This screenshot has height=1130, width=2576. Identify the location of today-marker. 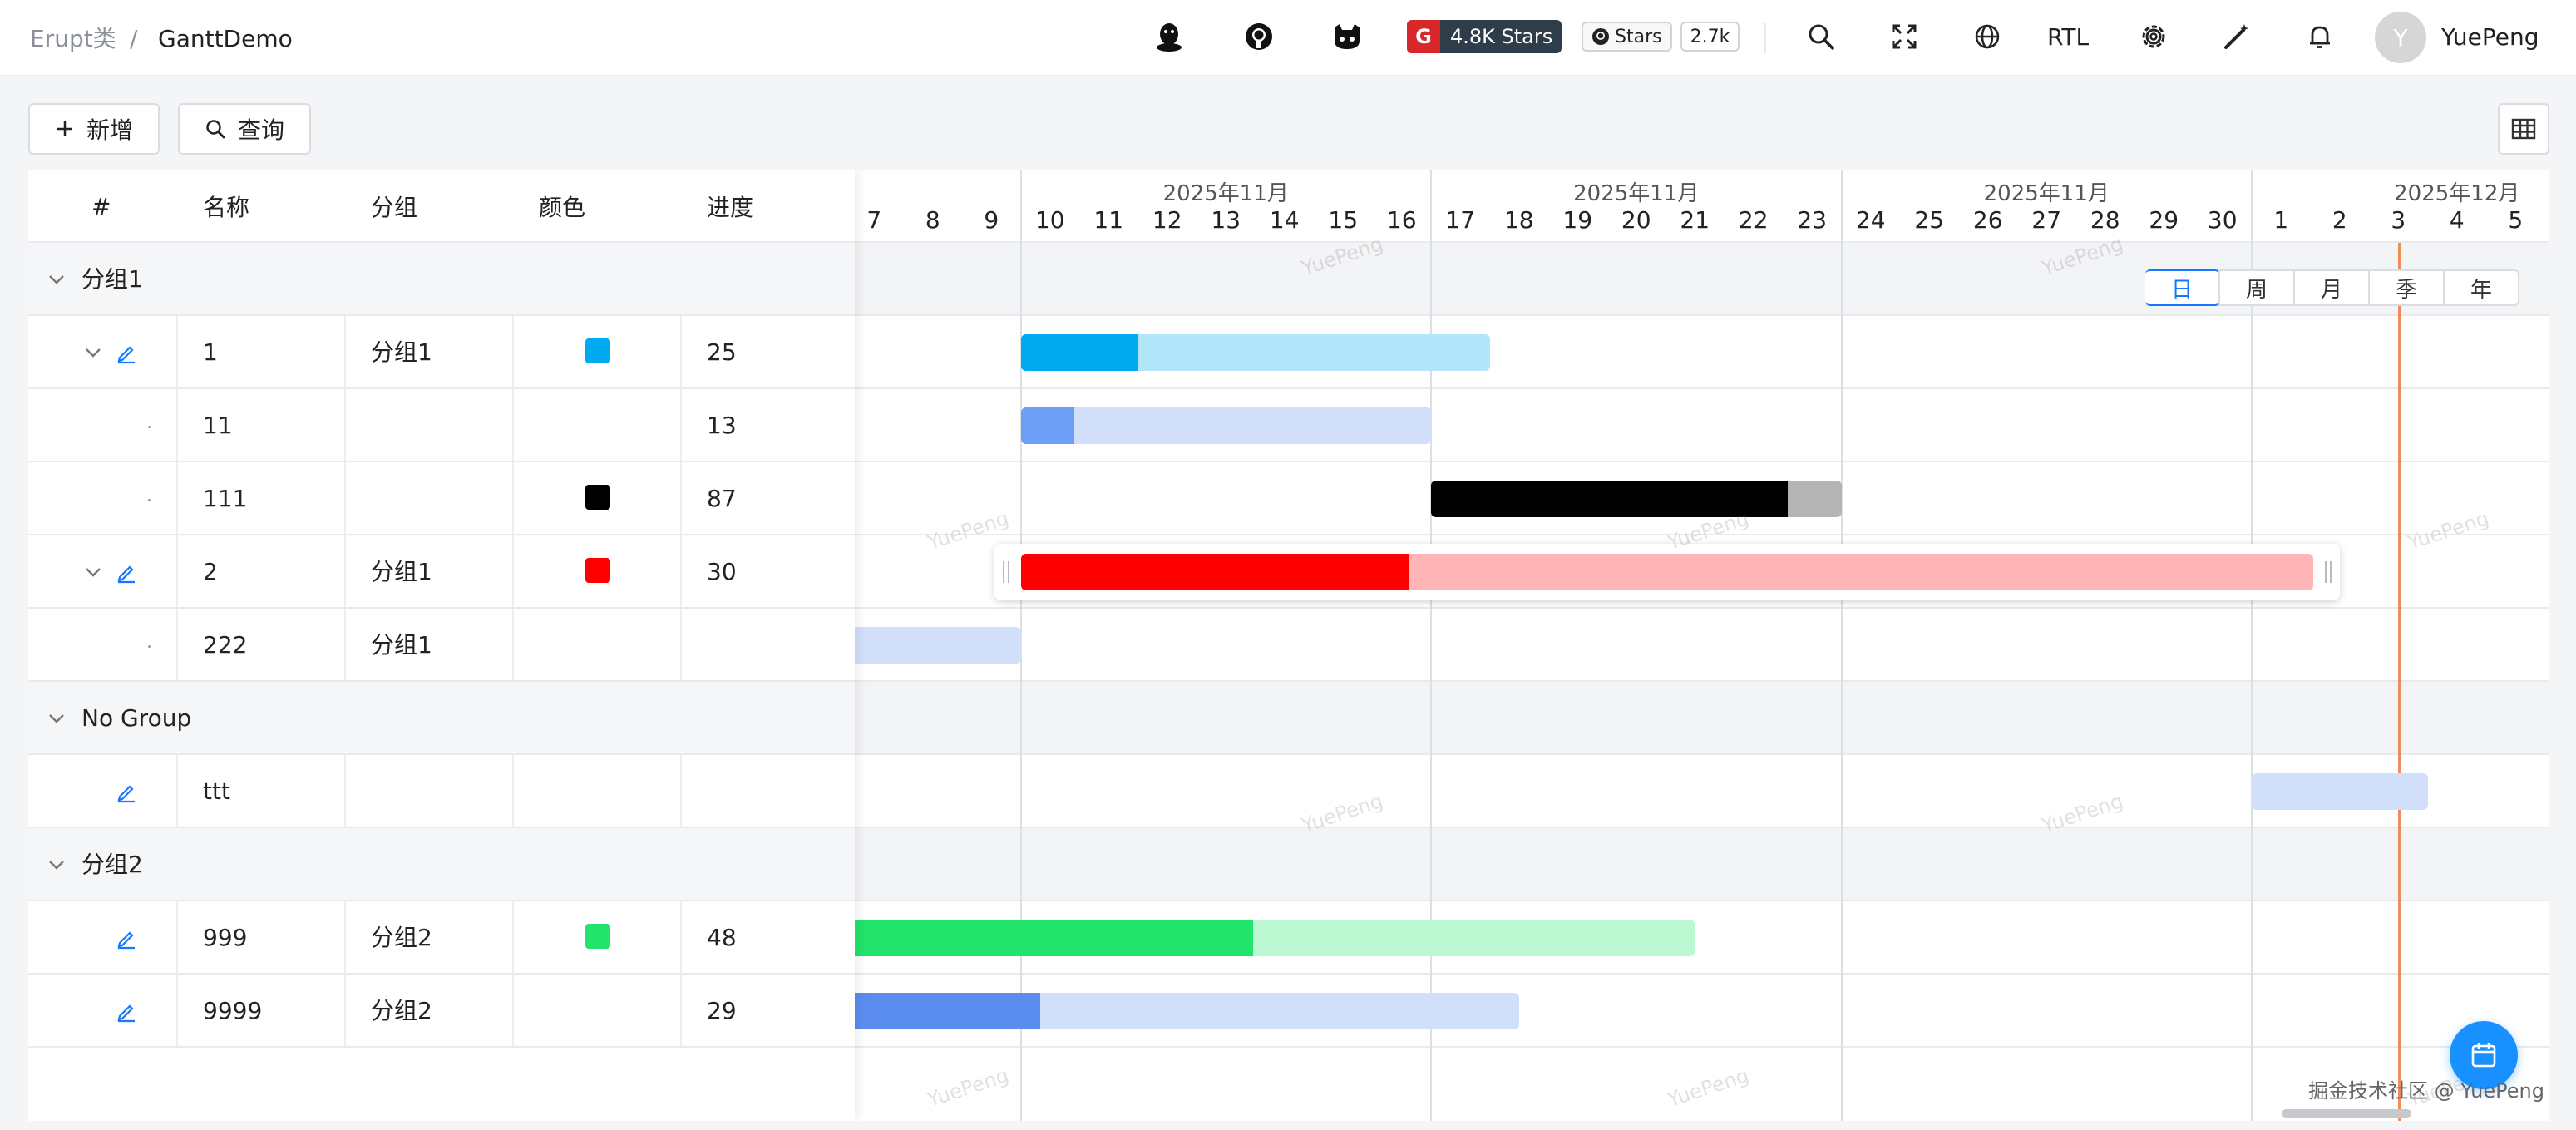
(2399, 682).